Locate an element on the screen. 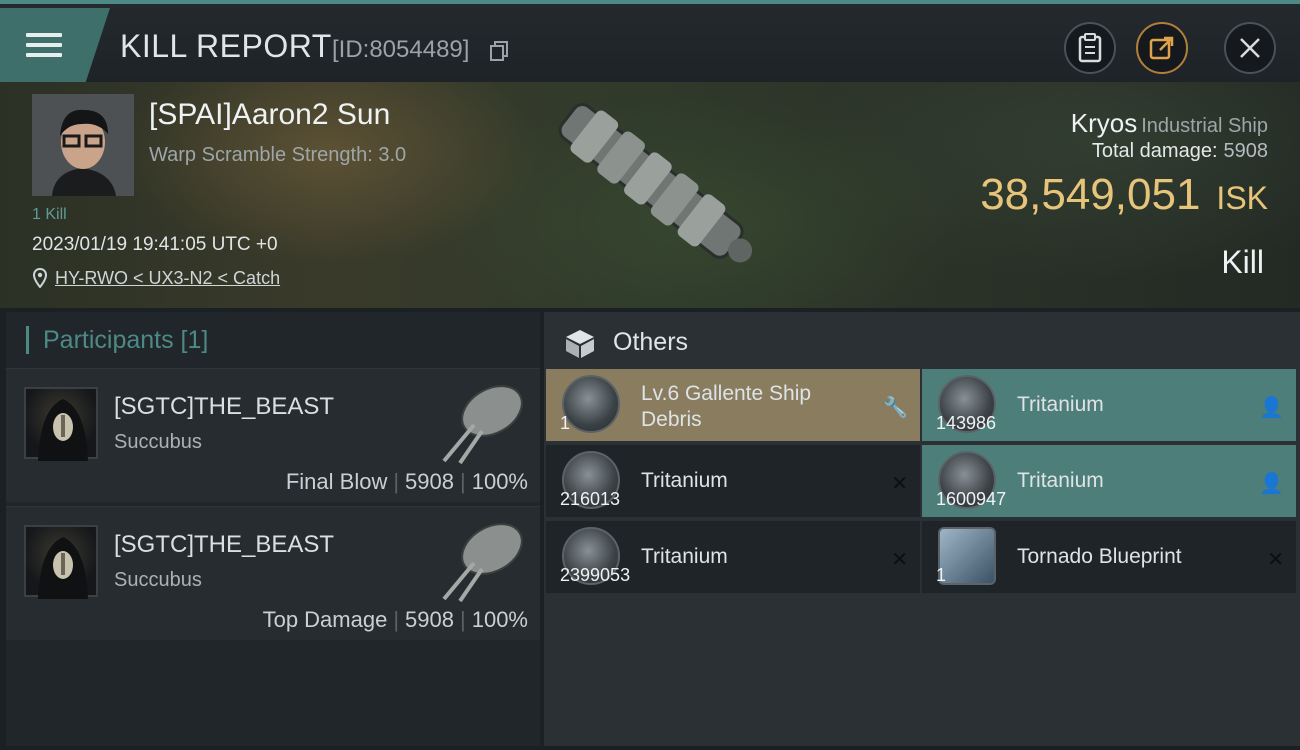  isk-amount: 38,549,051 is located at coordinates (1090, 194).